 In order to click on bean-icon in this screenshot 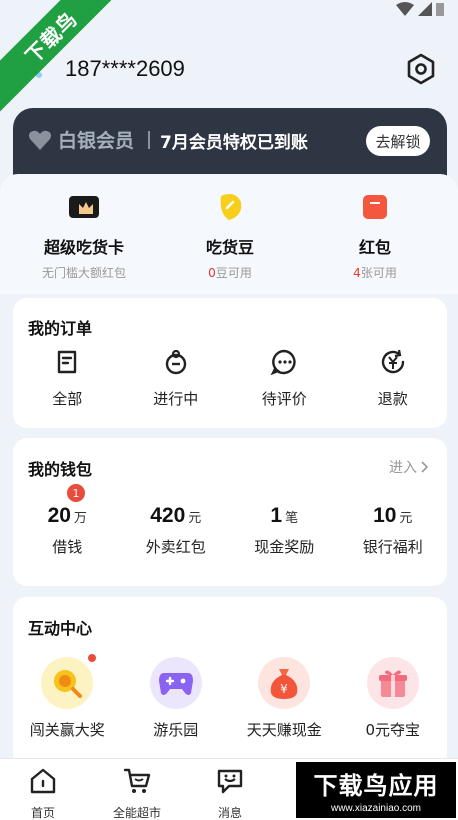, I will do `click(231, 207)`.